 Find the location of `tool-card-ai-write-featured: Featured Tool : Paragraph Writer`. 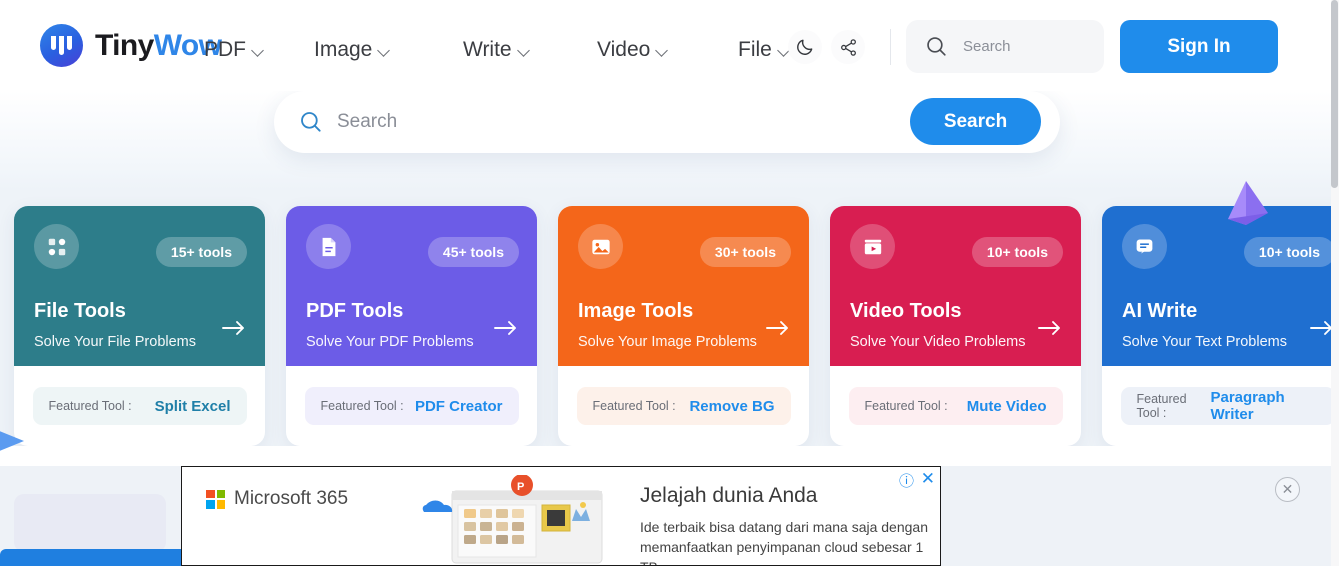

tool-card-ai-write-featured: Featured Tool : Paragraph Writer is located at coordinates (1227, 406).